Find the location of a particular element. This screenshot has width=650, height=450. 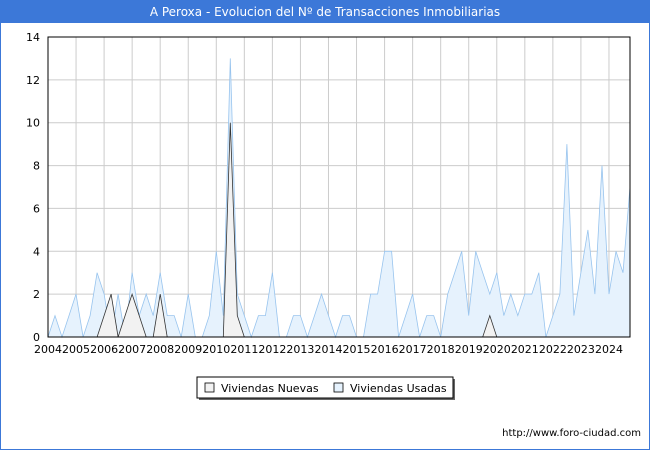

y-tick-label: 10 is located at coordinates (33, 123).